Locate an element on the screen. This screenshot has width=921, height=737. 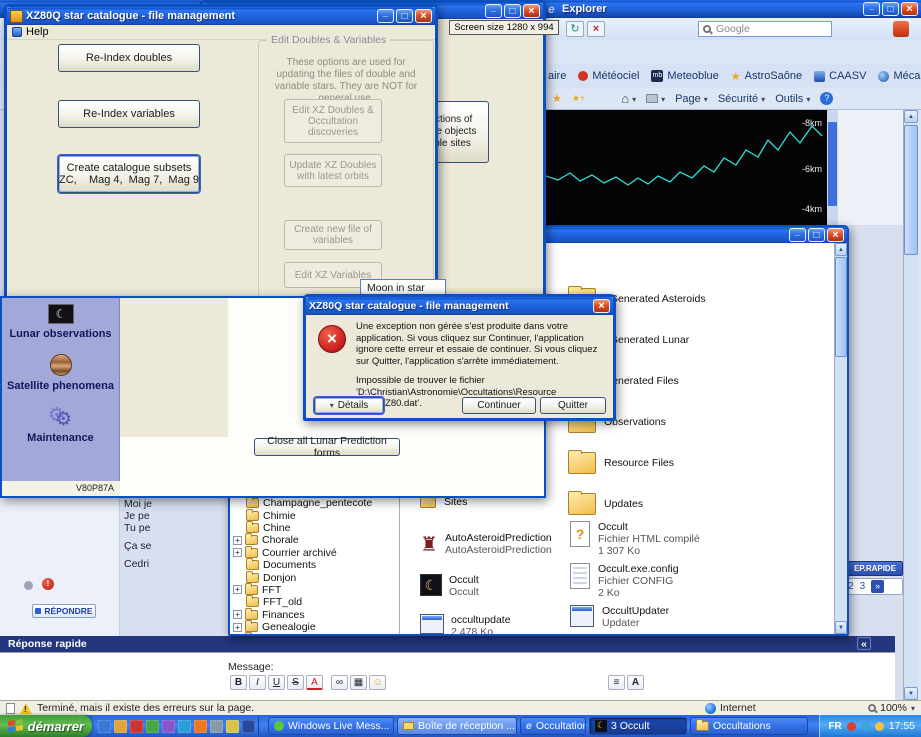
reindex-doubles-button: Re-Index doubles is located at coordinates (129, 58).